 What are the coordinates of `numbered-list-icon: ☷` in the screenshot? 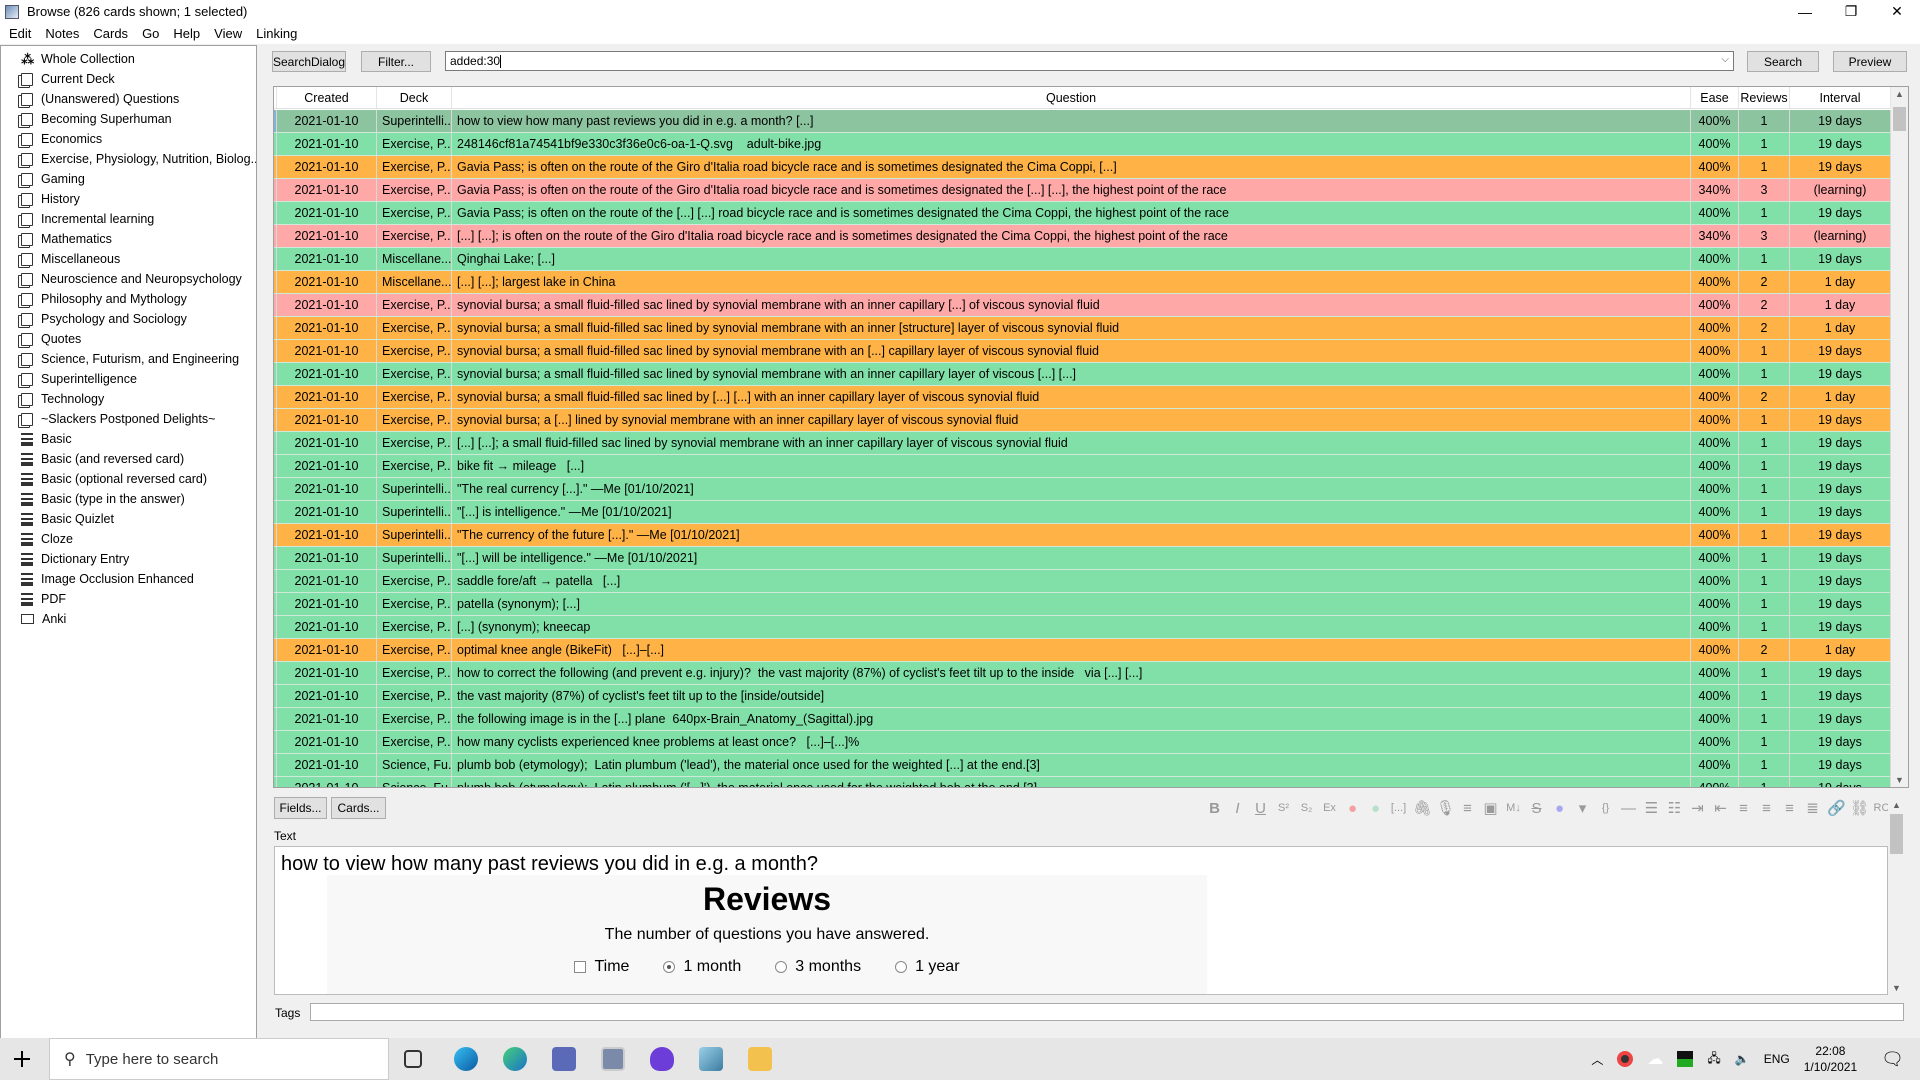 It's located at (1674, 808).